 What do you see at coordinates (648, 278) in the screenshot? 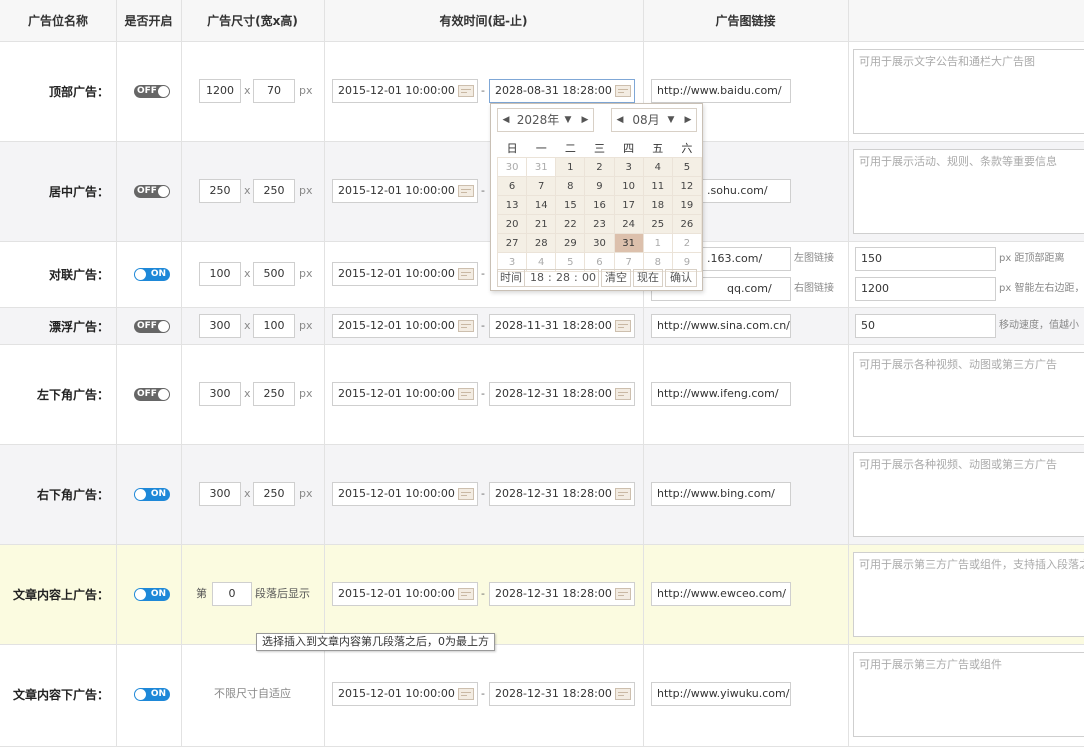
I see `now-button: 现在` at bounding box center [648, 278].